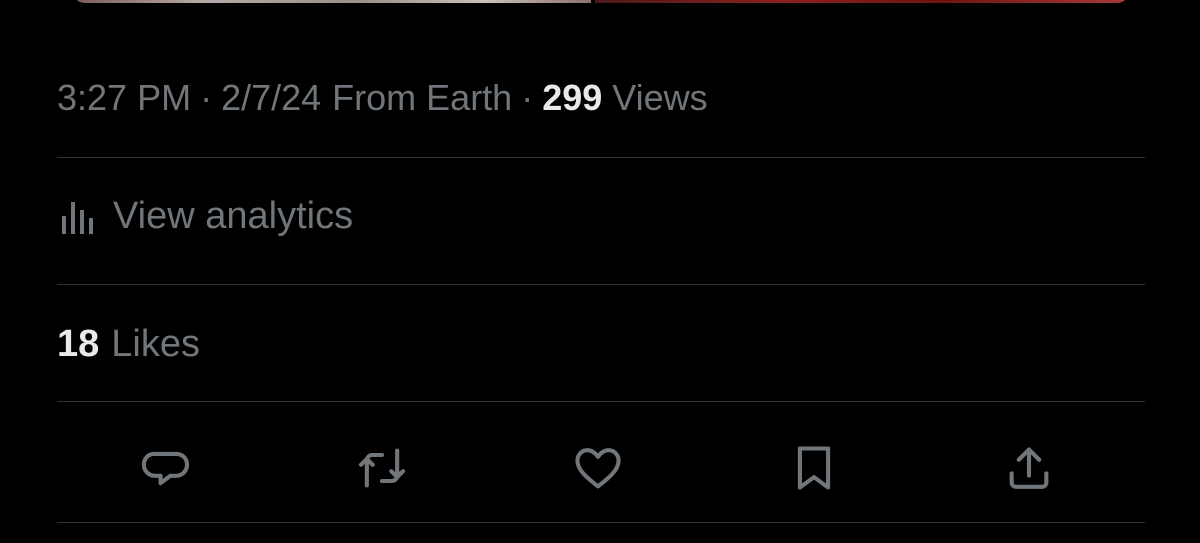  Describe the element at coordinates (155, 343) in the screenshot. I see `likes-label: Likes` at that location.